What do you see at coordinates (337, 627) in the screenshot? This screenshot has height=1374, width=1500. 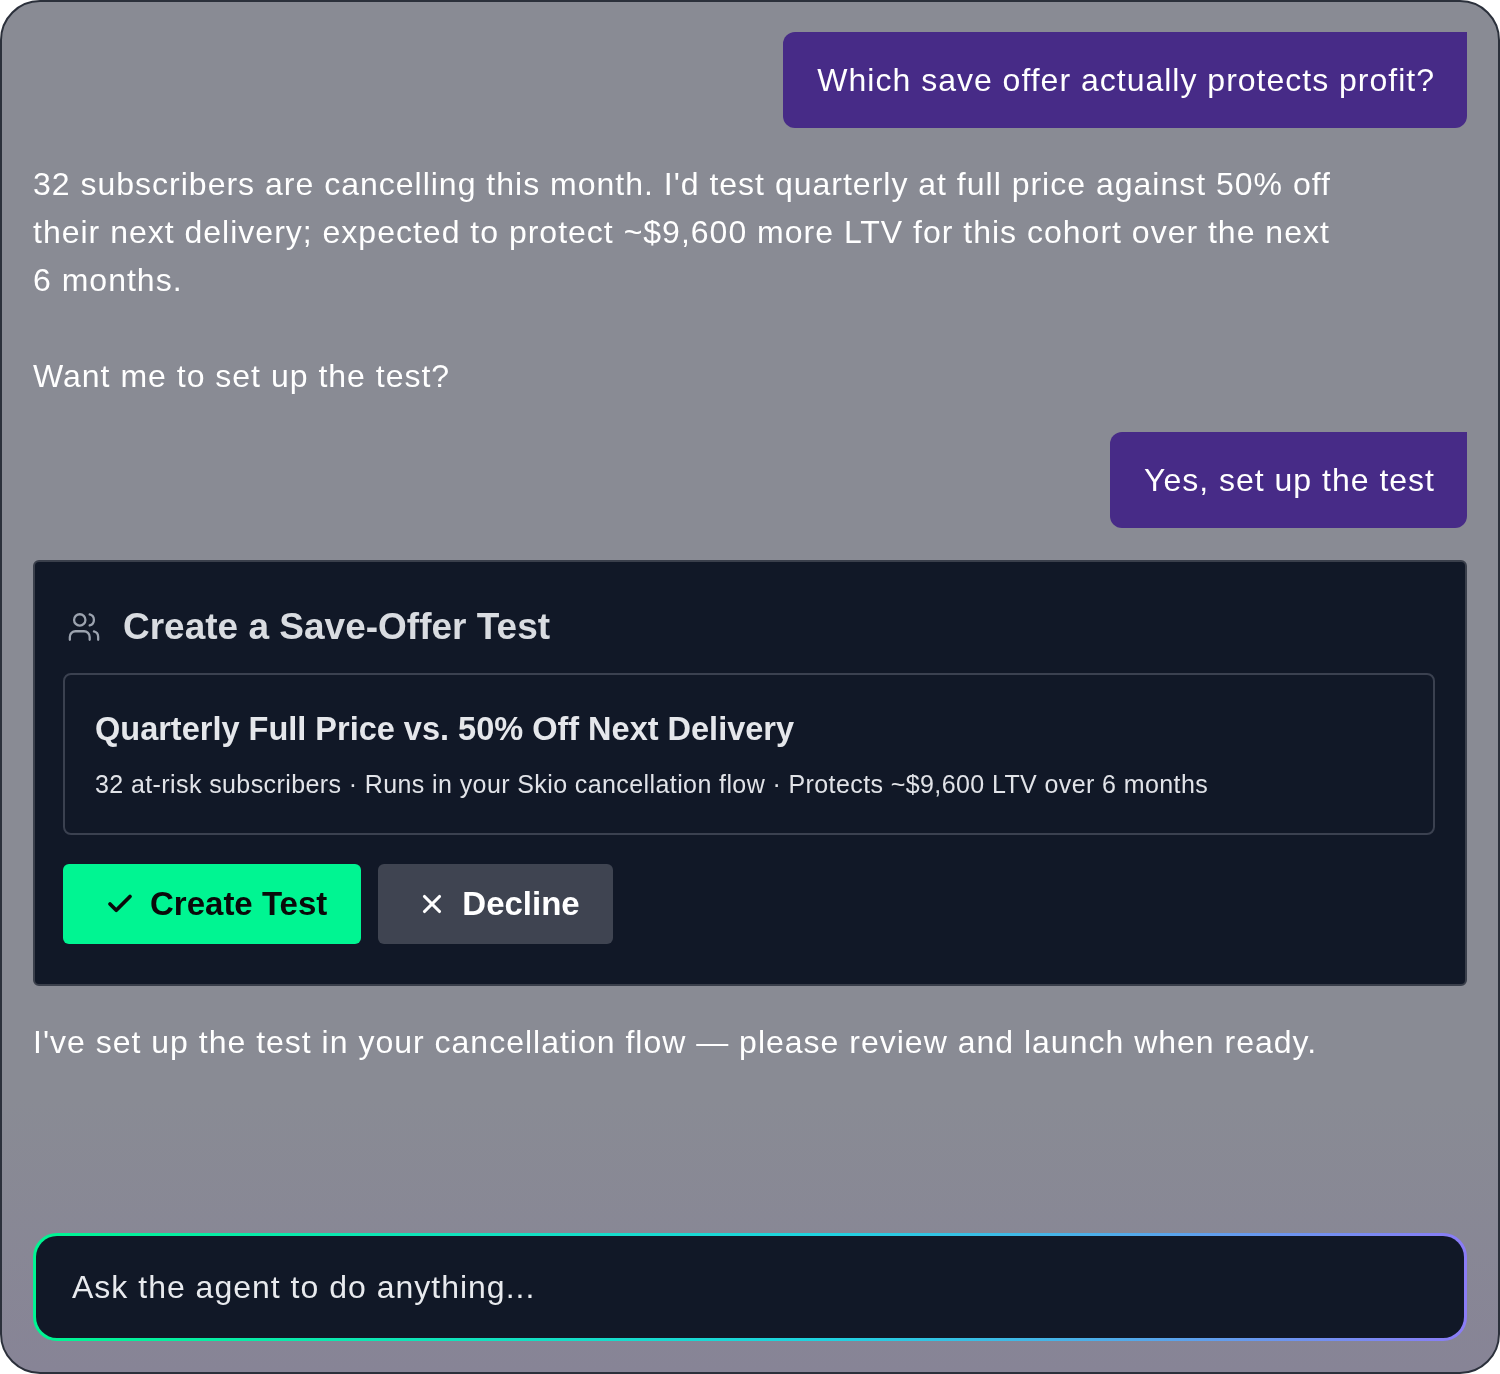 I see `card-title: Create a Save-Offer Test` at bounding box center [337, 627].